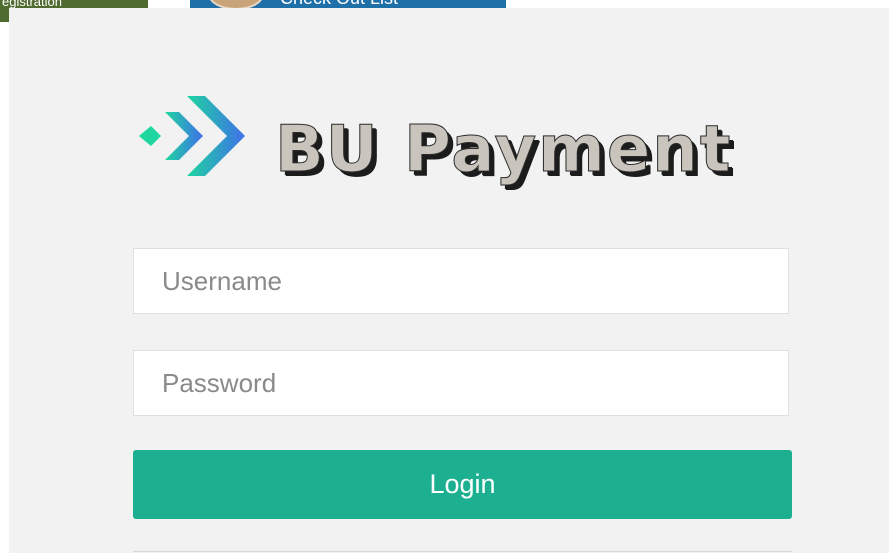 The image size is (889, 553). Describe the element at coordinates (339, 4) in the screenshot. I see `background-banner-text: Check Out List` at that location.